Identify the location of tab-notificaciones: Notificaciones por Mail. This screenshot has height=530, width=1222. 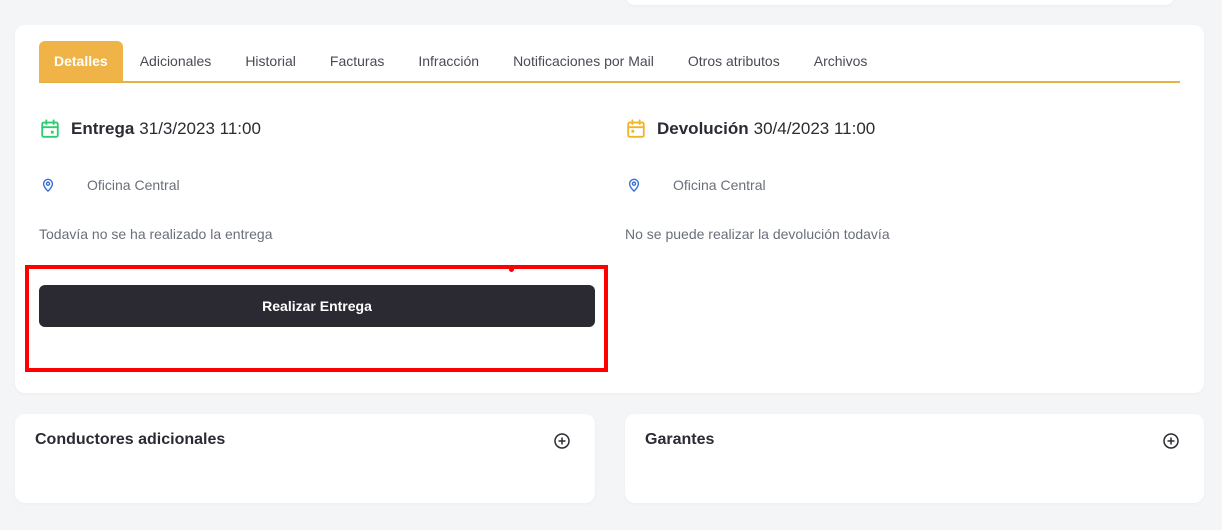
(583, 61).